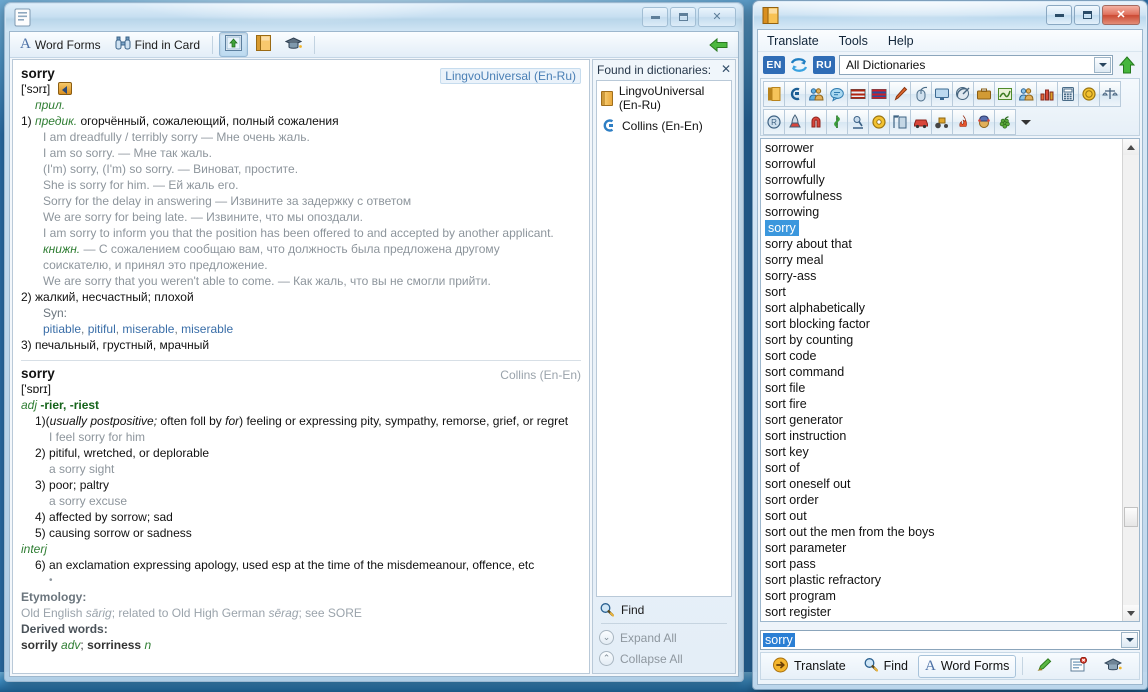  What do you see at coordinates (1026, 94) in the screenshot?
I see `management-icon` at bounding box center [1026, 94].